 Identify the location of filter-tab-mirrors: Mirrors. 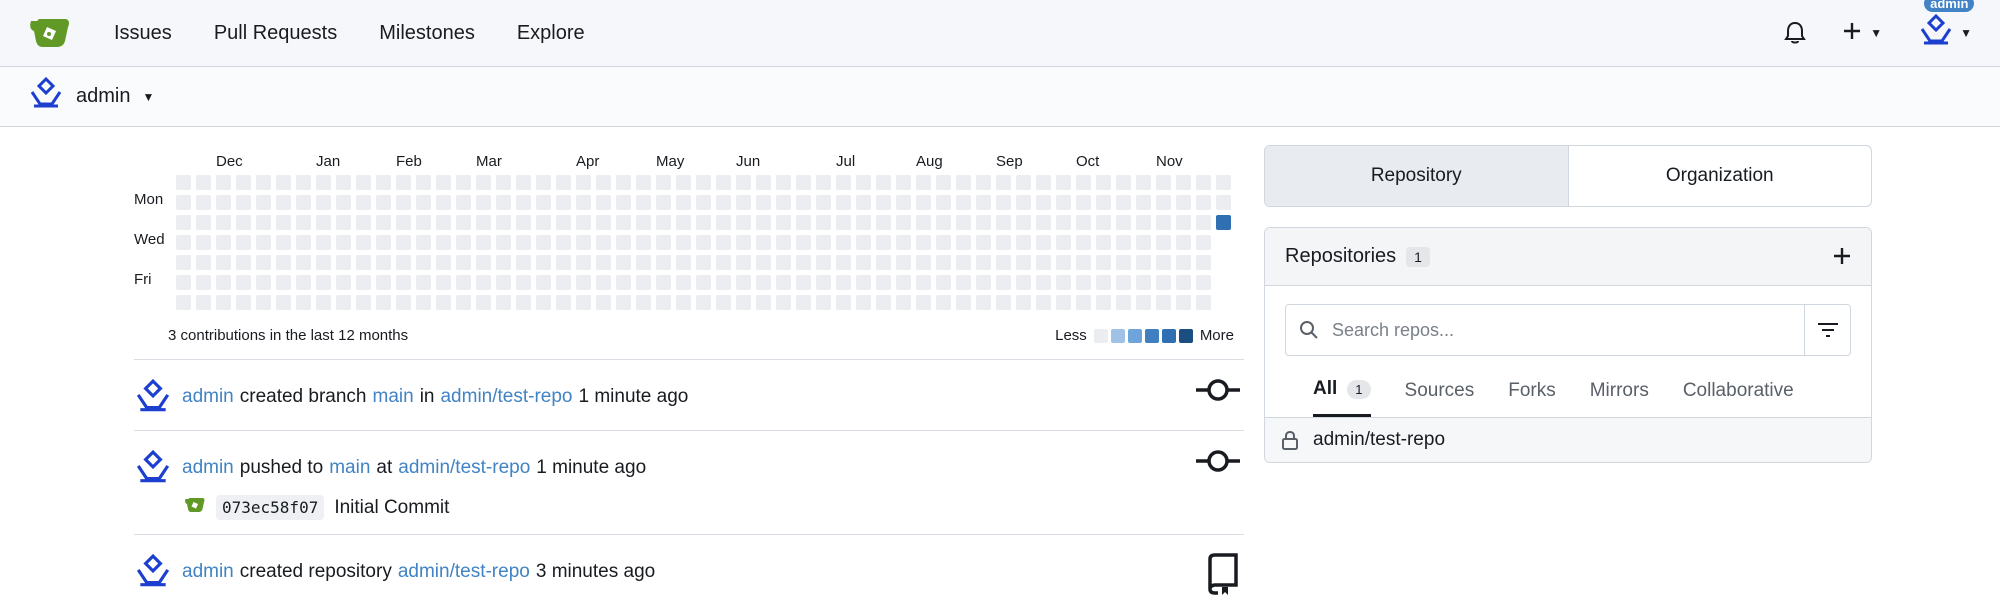
(1619, 390).